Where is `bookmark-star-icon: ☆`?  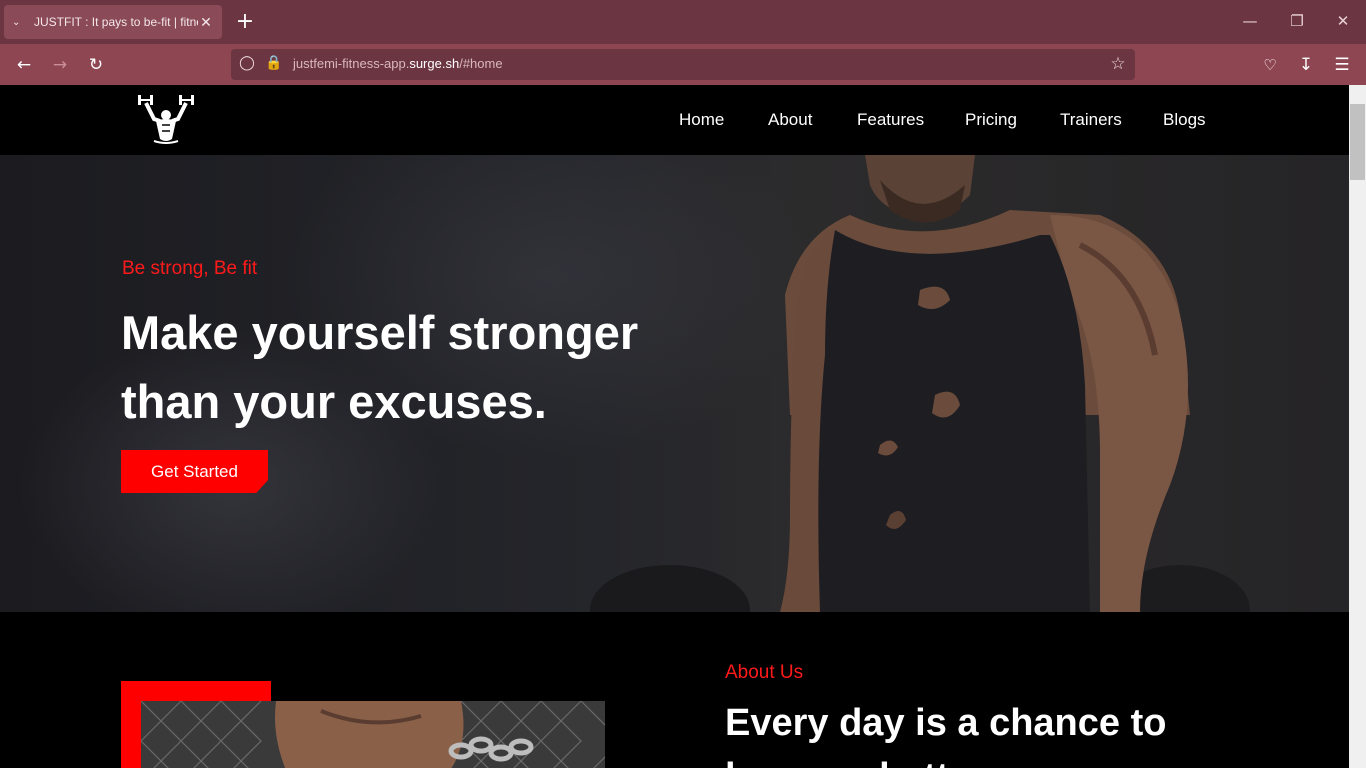
bookmark-star-icon: ☆ is located at coordinates (1118, 64).